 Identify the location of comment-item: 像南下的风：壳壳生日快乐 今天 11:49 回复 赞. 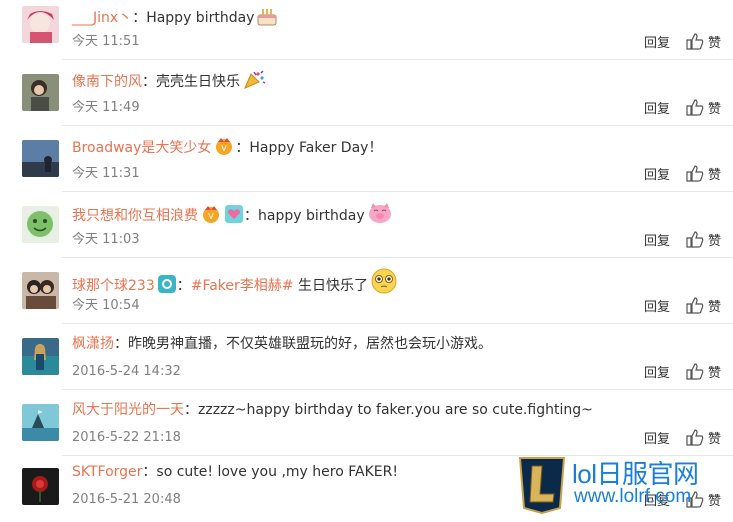
(366, 93).